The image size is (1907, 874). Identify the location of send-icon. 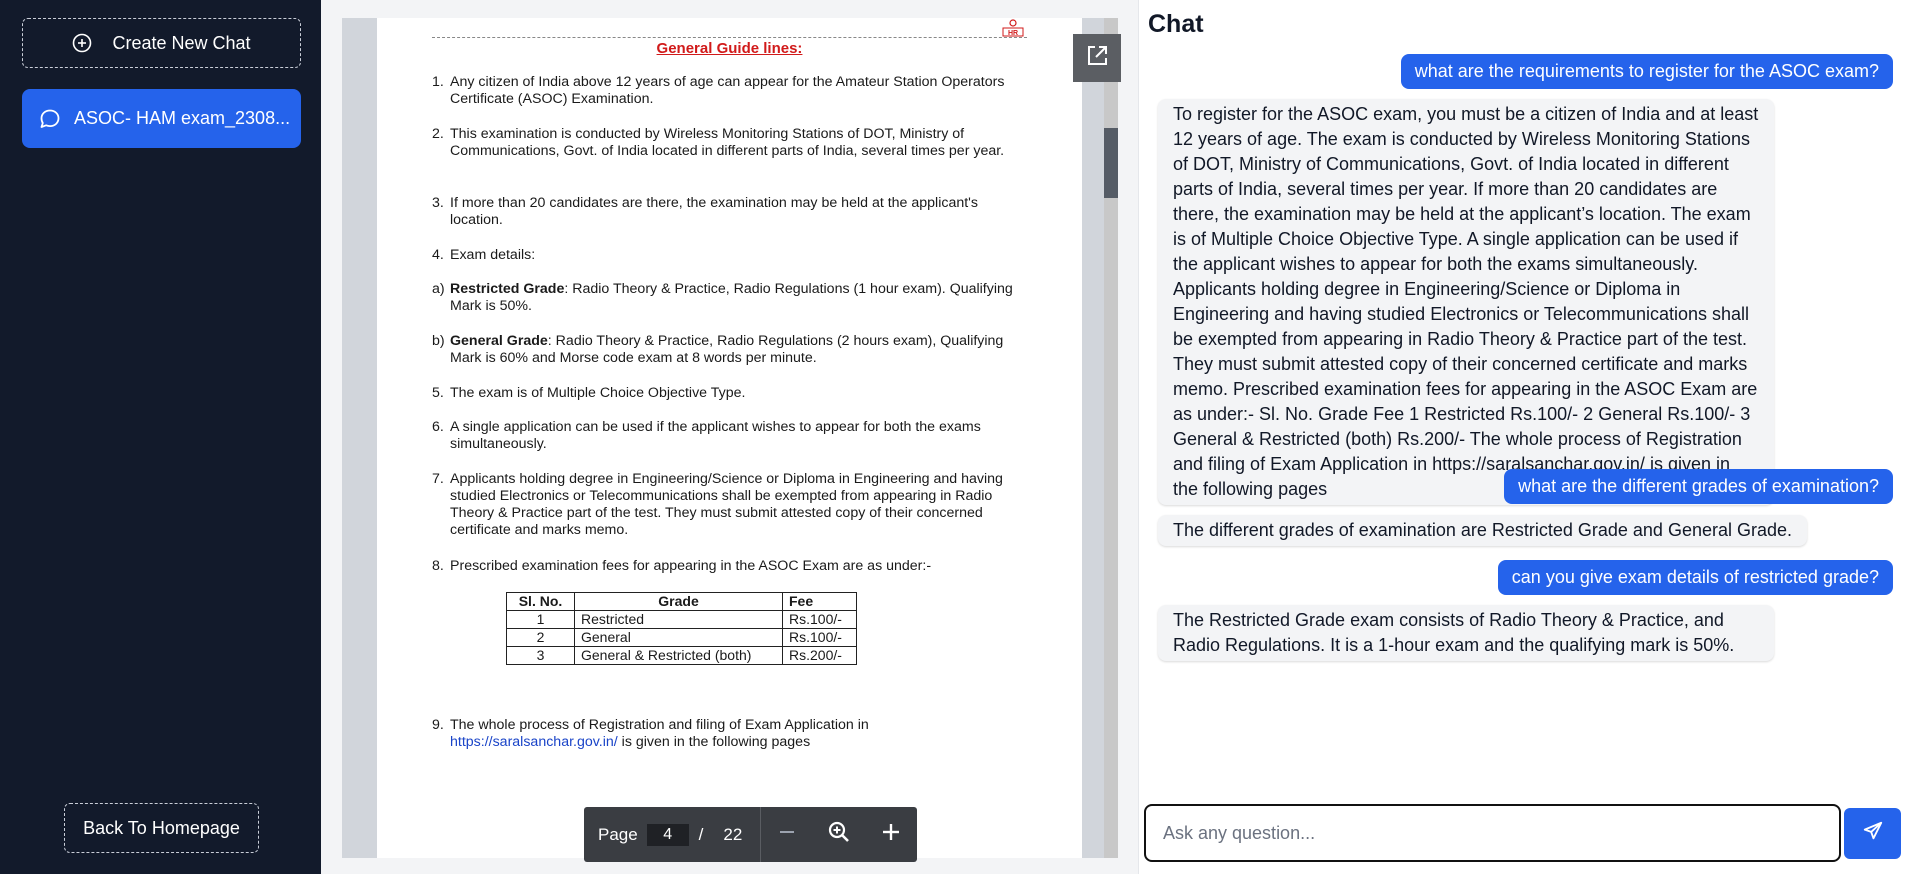
(1873, 833).